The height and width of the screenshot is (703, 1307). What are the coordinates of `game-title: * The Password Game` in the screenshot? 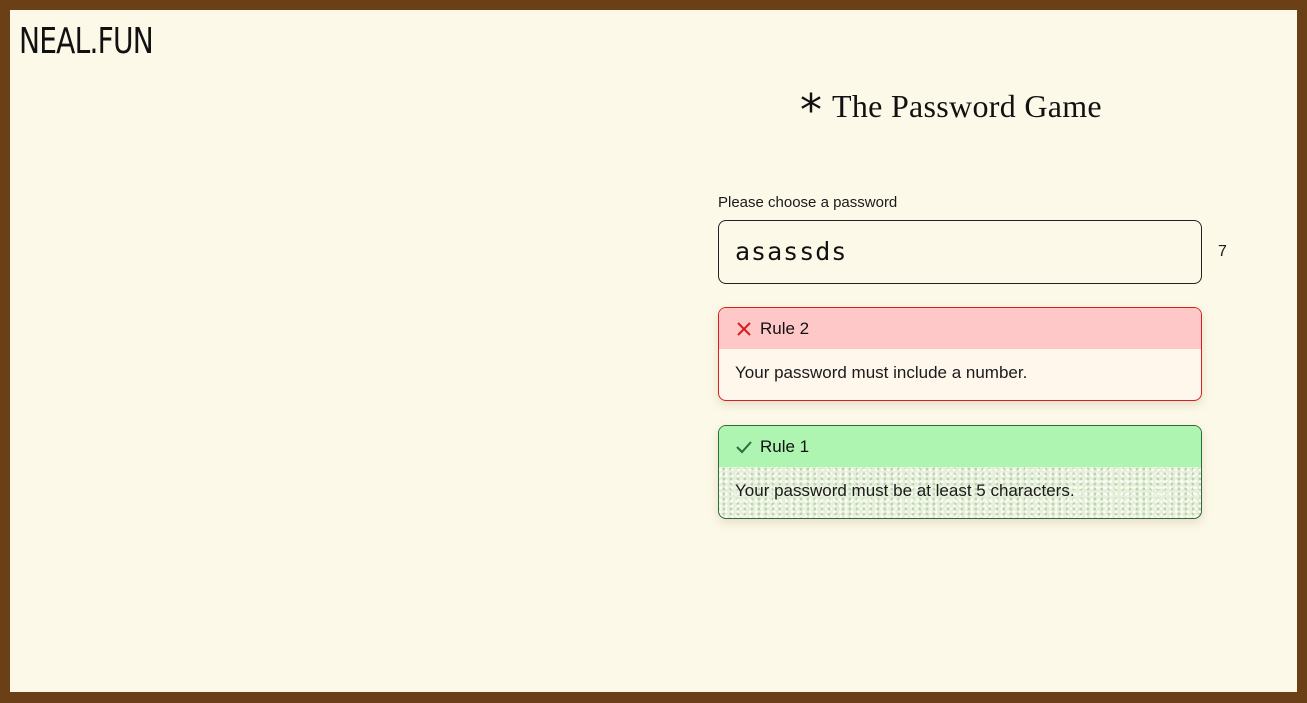 It's located at (951, 108).